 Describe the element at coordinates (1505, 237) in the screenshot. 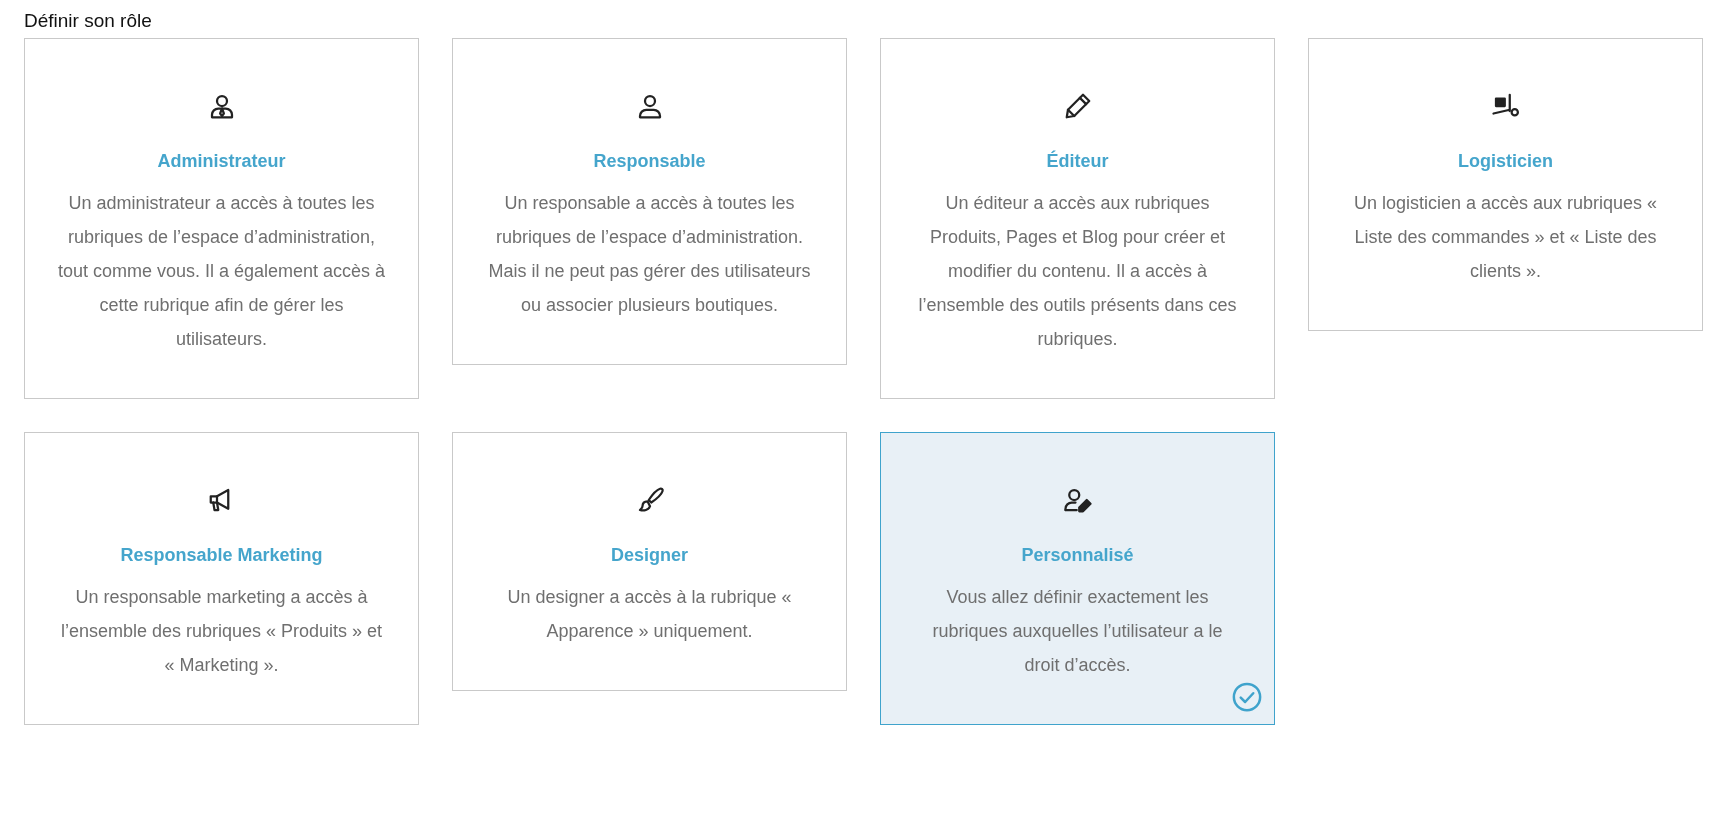

I see `role-description: Un logisticien a accès aux rubriques « Liste des commandes » et « Liste des clients ».` at that location.